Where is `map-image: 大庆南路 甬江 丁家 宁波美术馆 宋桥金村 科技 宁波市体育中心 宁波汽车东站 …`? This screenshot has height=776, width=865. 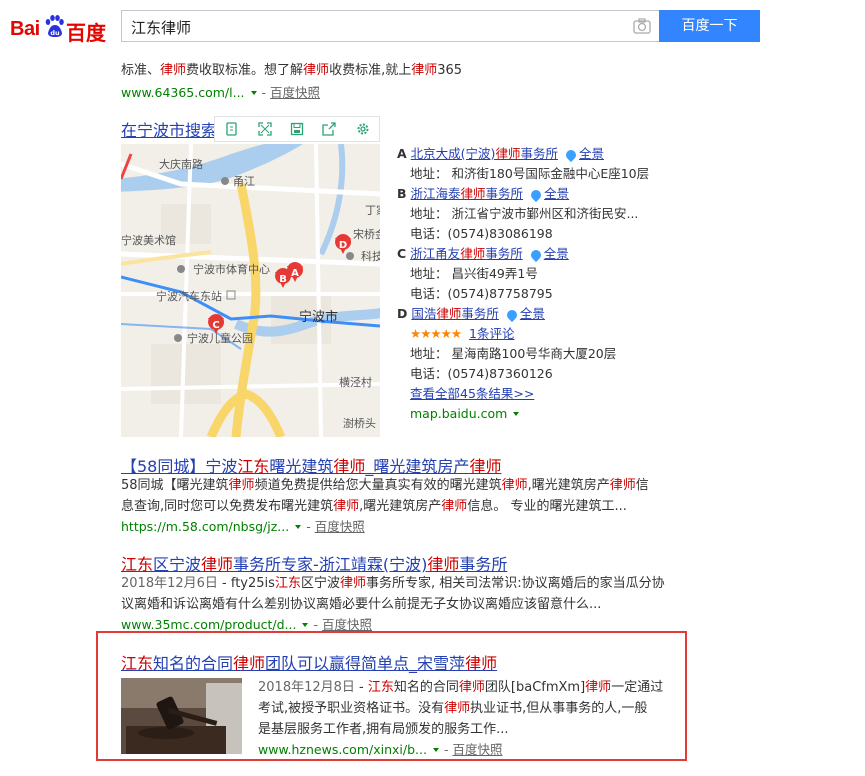
map-image: 大庆南路 甬江 丁家 宁波美术馆 宋桥金村 科技 宁波市体育中心 宁波汽车东站 … is located at coordinates (250, 290).